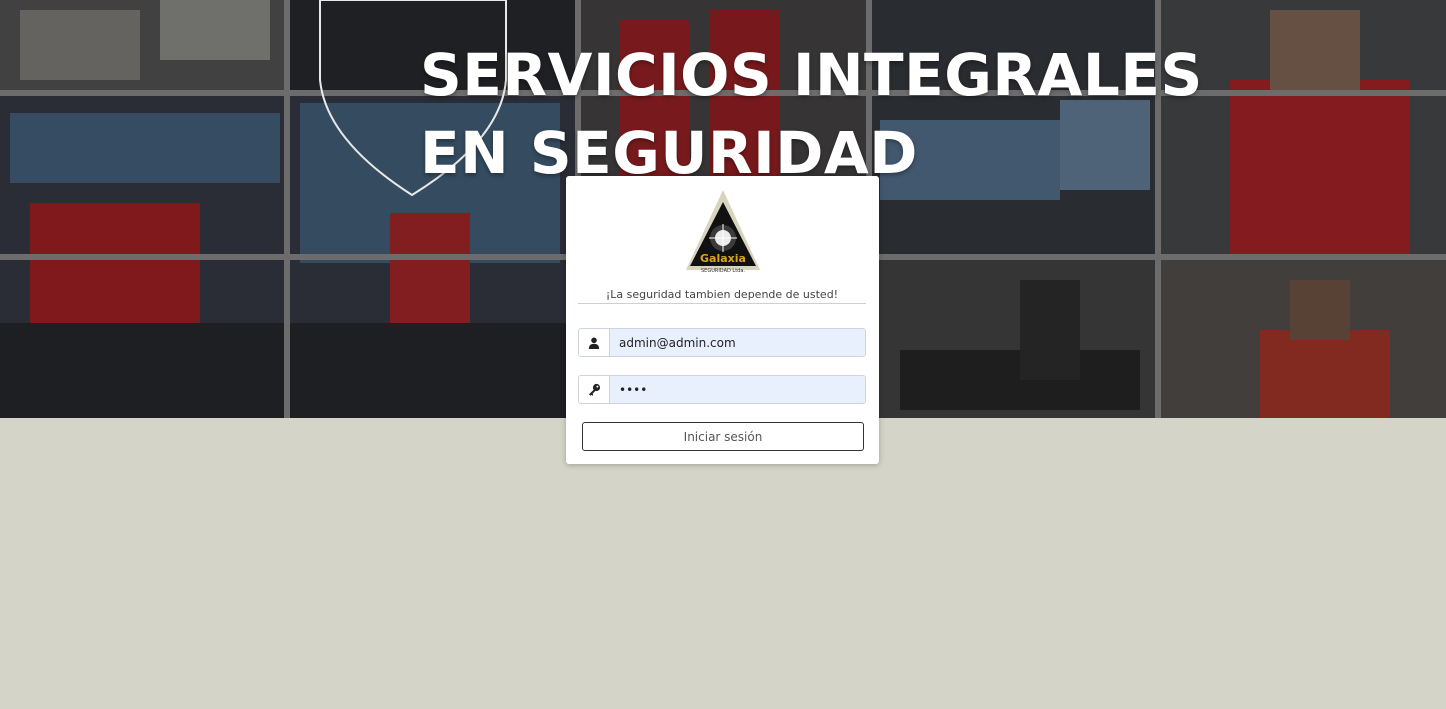  Describe the element at coordinates (594, 342) in the screenshot. I see `user-icon` at that location.